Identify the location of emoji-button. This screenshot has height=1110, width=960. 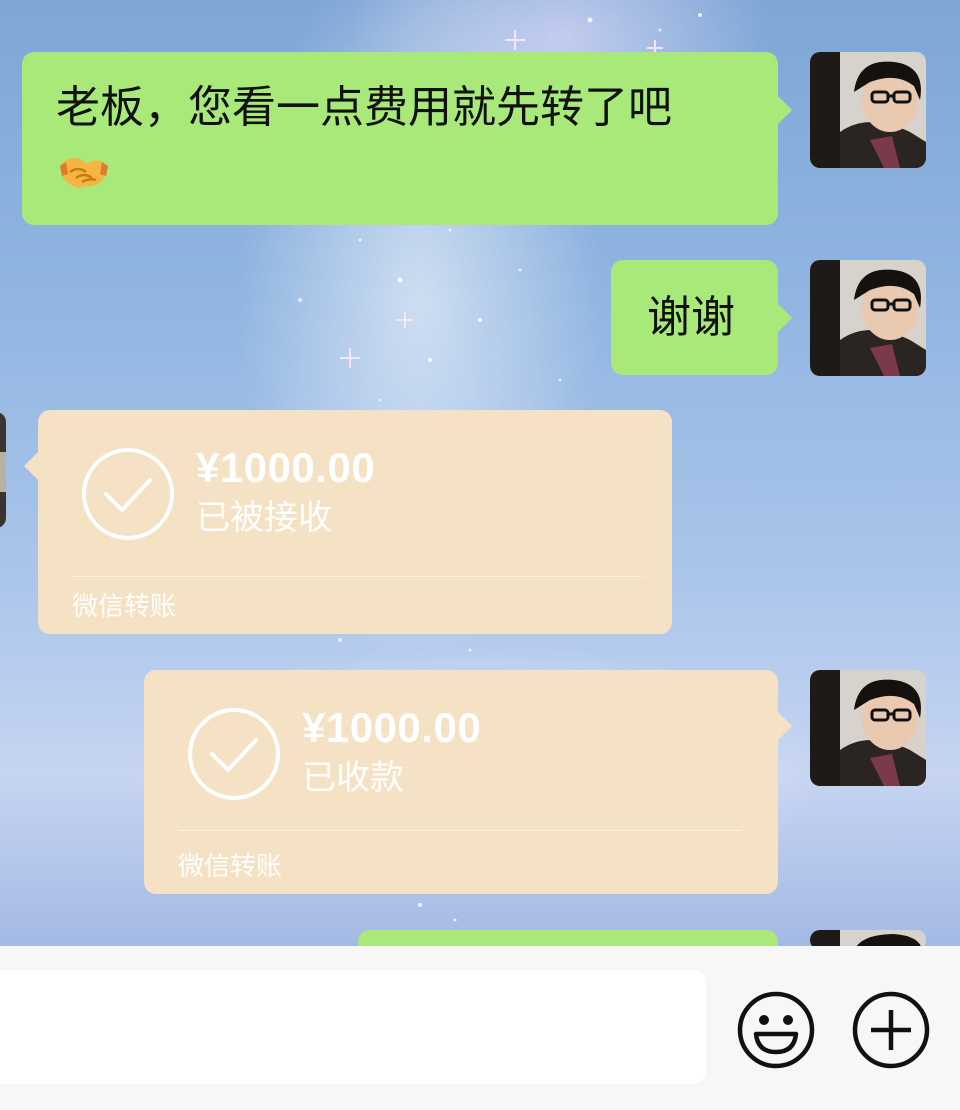
(776, 1030).